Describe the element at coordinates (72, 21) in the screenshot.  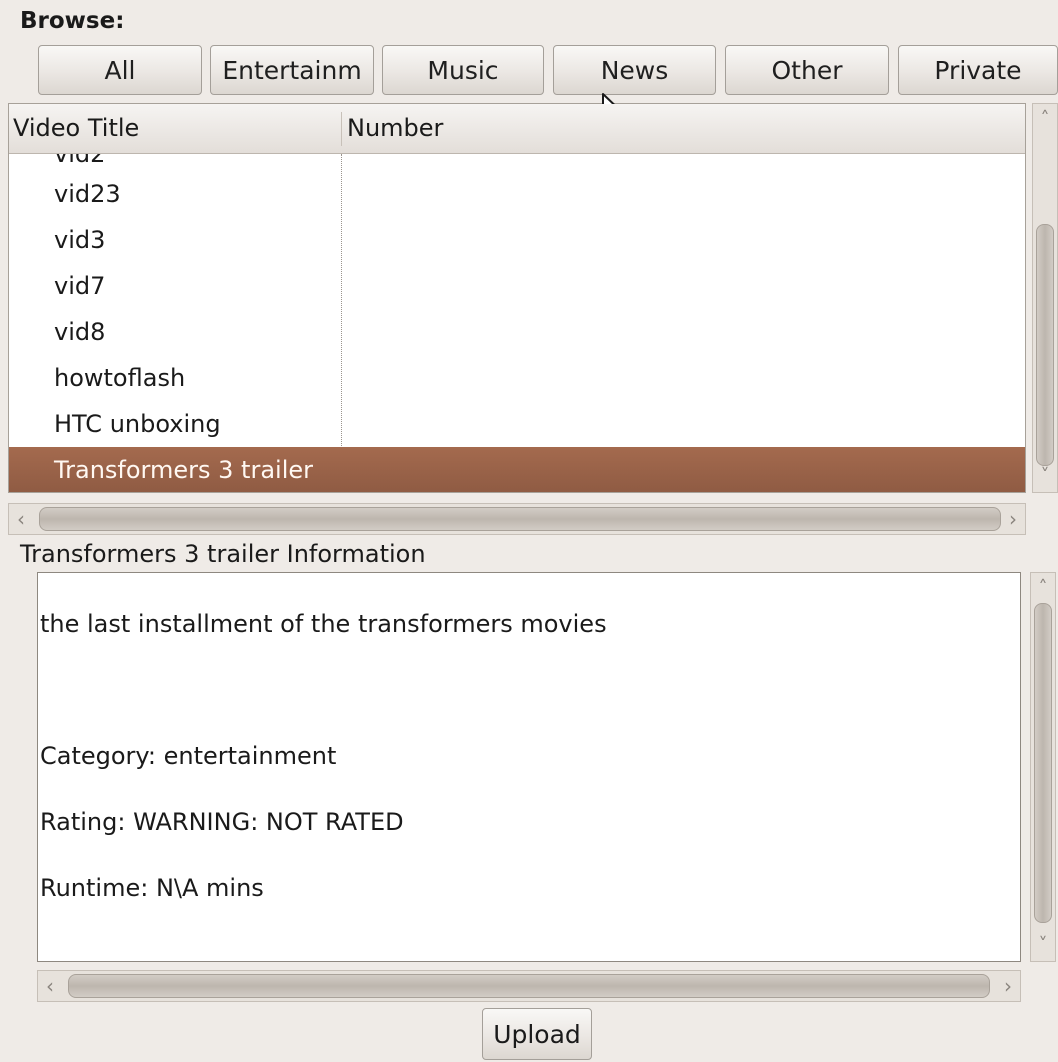
I see `browse-label: Browse:` at that location.